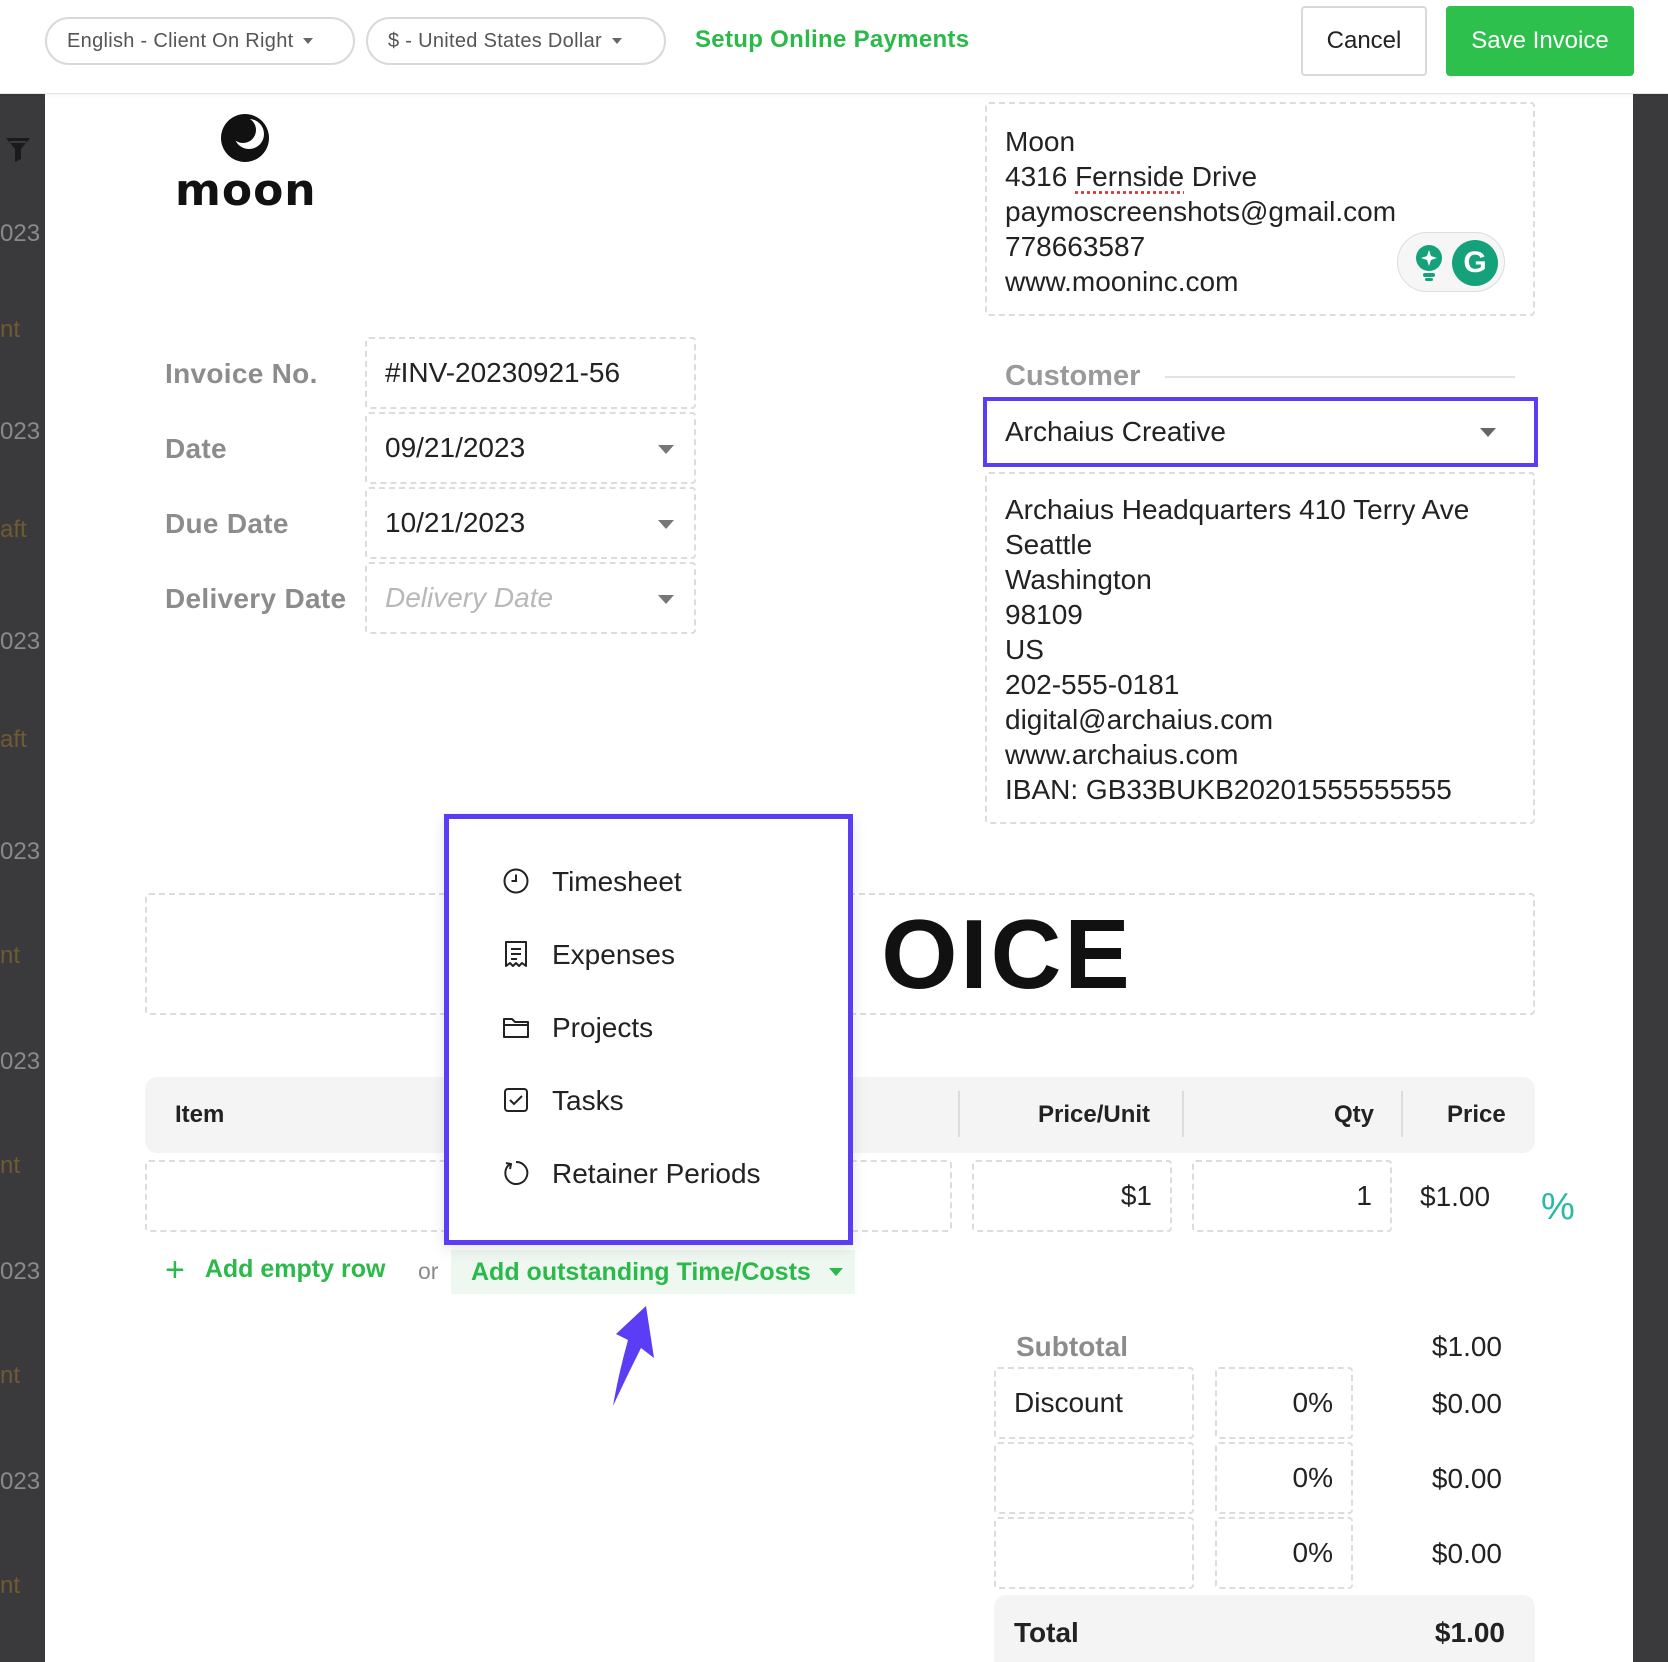  What do you see at coordinates (1476, 1114) in the screenshot?
I see `price-column-header: Price` at bounding box center [1476, 1114].